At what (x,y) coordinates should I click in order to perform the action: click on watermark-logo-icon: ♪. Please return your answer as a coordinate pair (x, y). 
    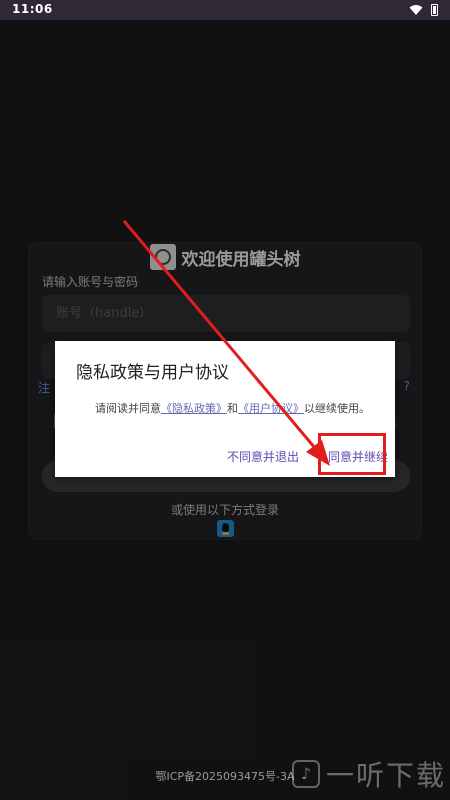
    Looking at the image, I should click on (305, 774).